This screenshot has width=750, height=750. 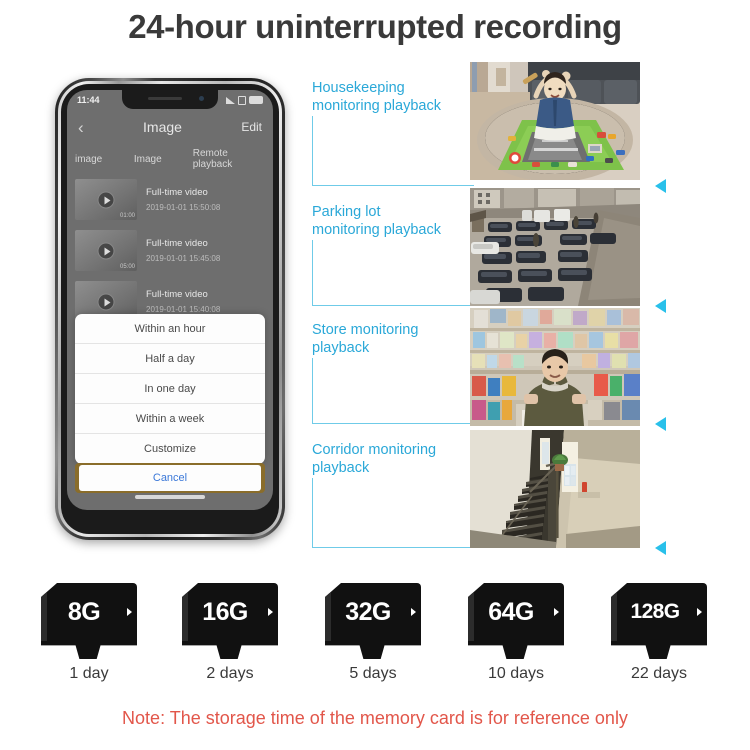 I want to click on sd-card-icon: 16G, so click(x=230, y=621).